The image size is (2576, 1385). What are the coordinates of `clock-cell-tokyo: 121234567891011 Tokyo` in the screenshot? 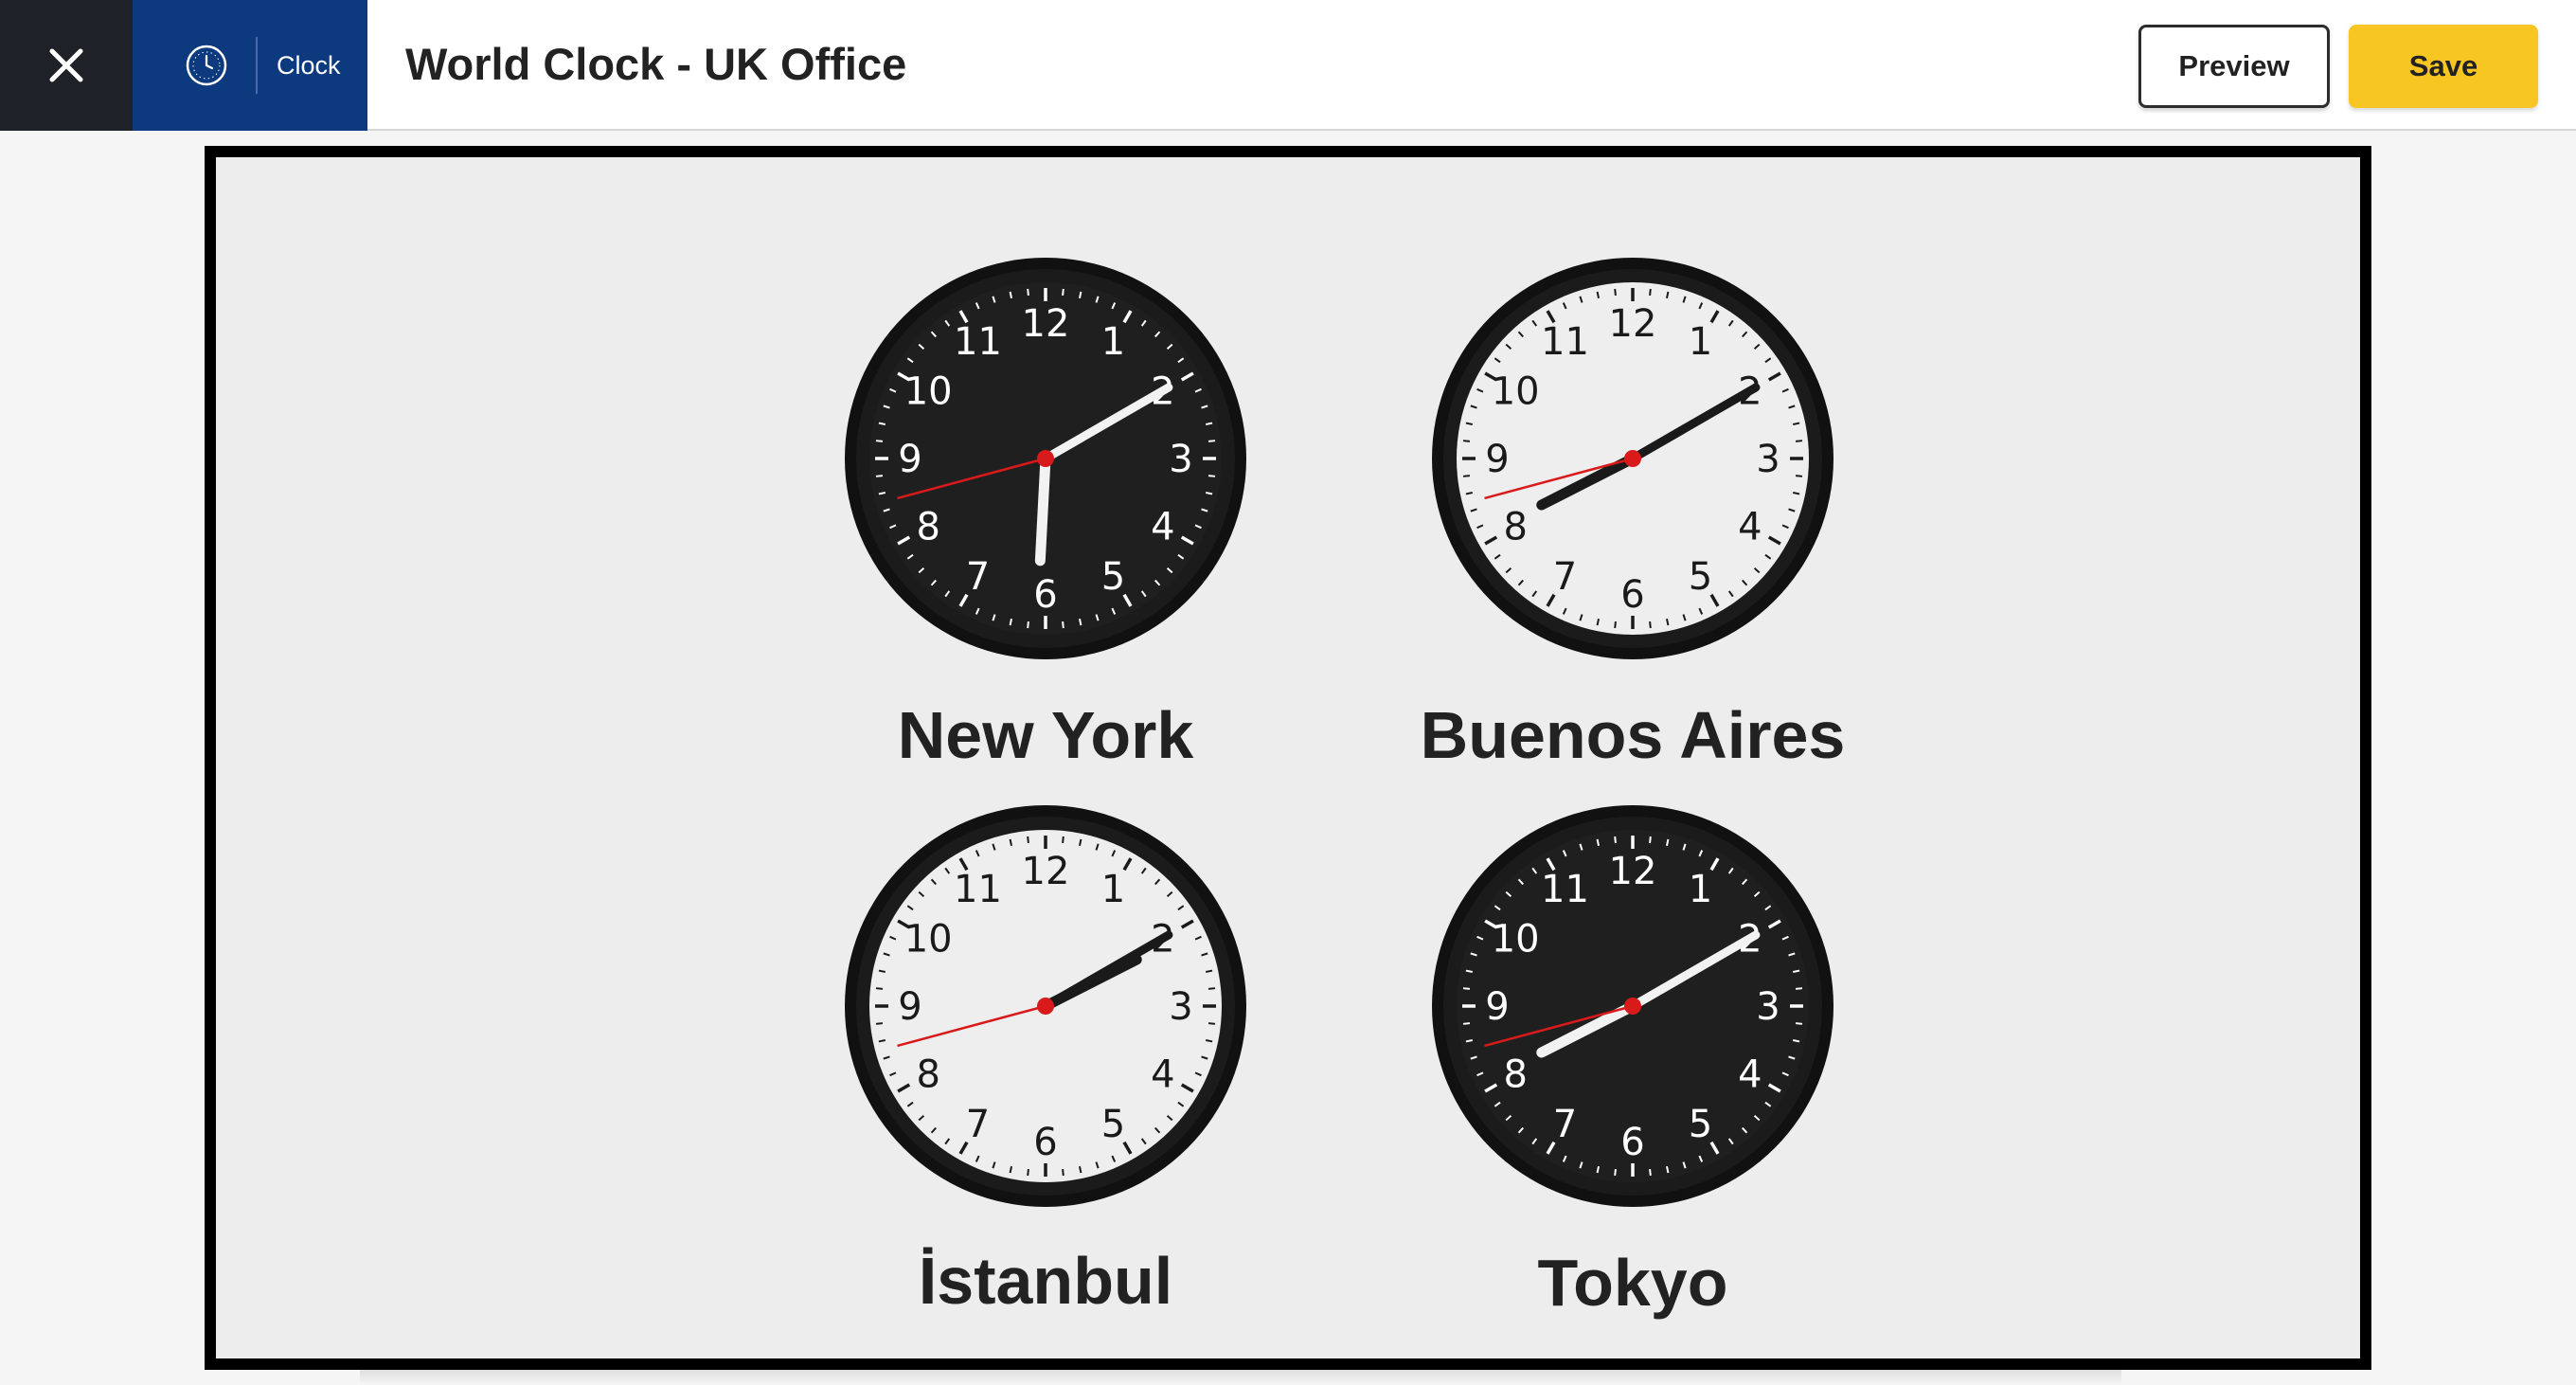 It's located at (1632, 1063).